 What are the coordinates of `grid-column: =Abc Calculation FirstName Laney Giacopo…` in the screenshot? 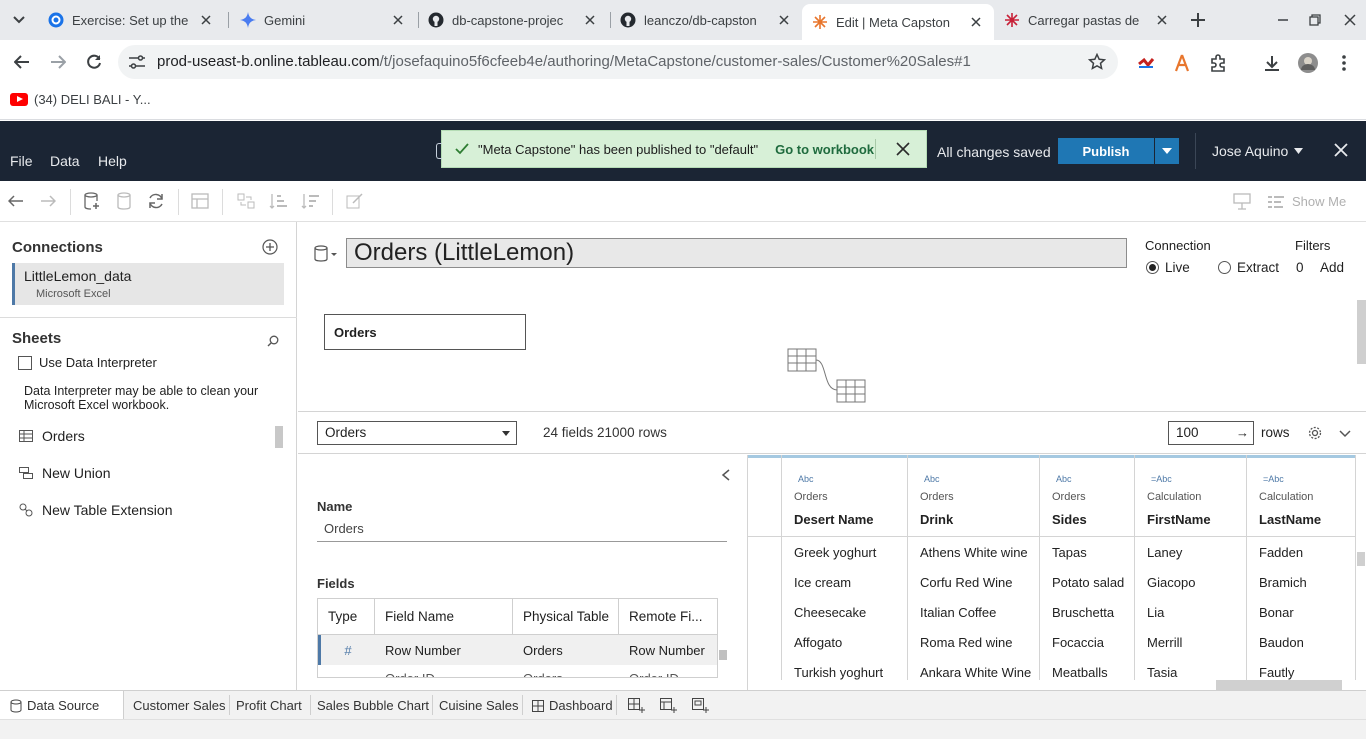 It's located at (1191, 567).